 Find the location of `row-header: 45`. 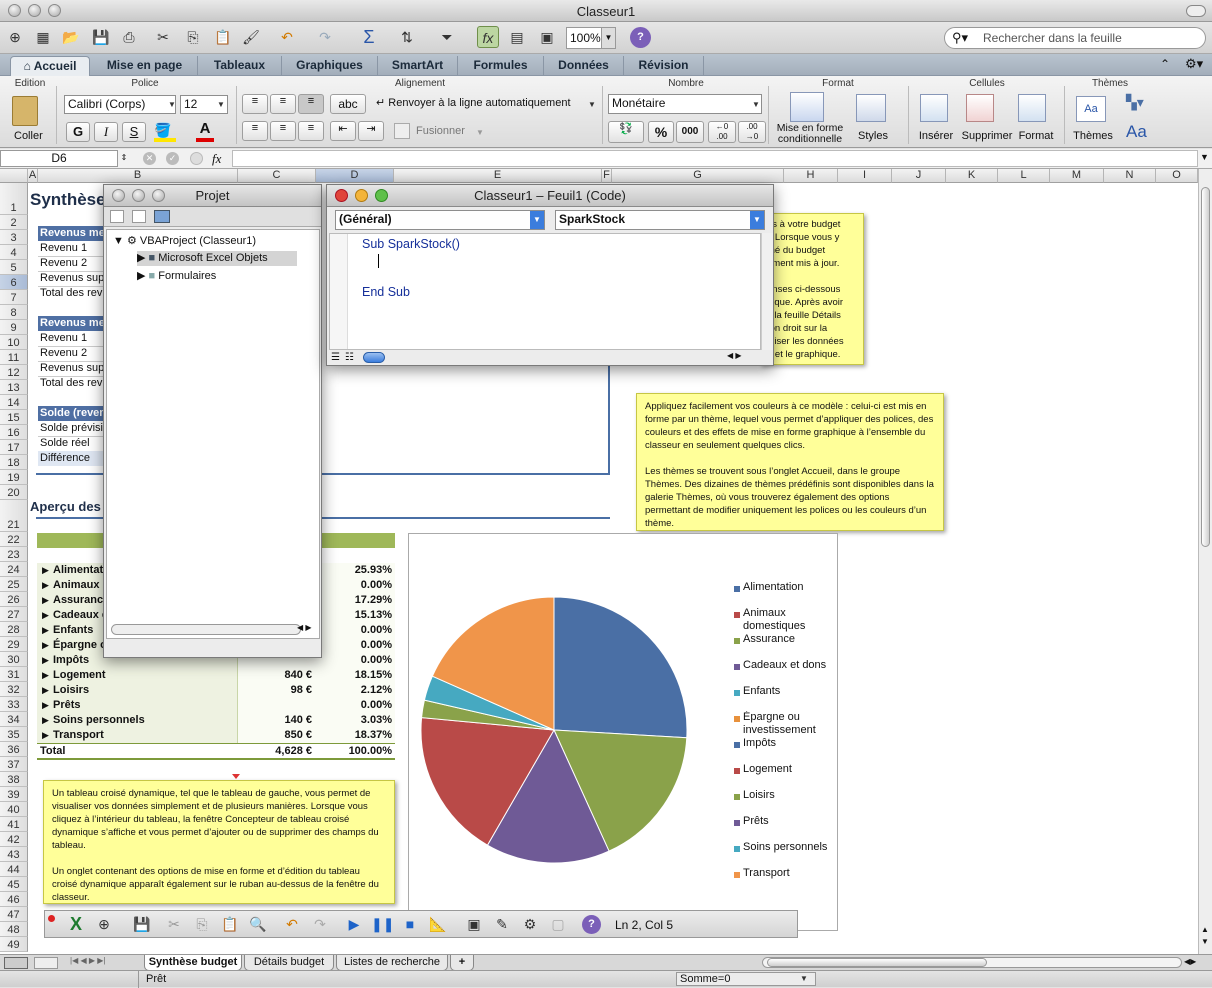

row-header: 45 is located at coordinates (14, 884).